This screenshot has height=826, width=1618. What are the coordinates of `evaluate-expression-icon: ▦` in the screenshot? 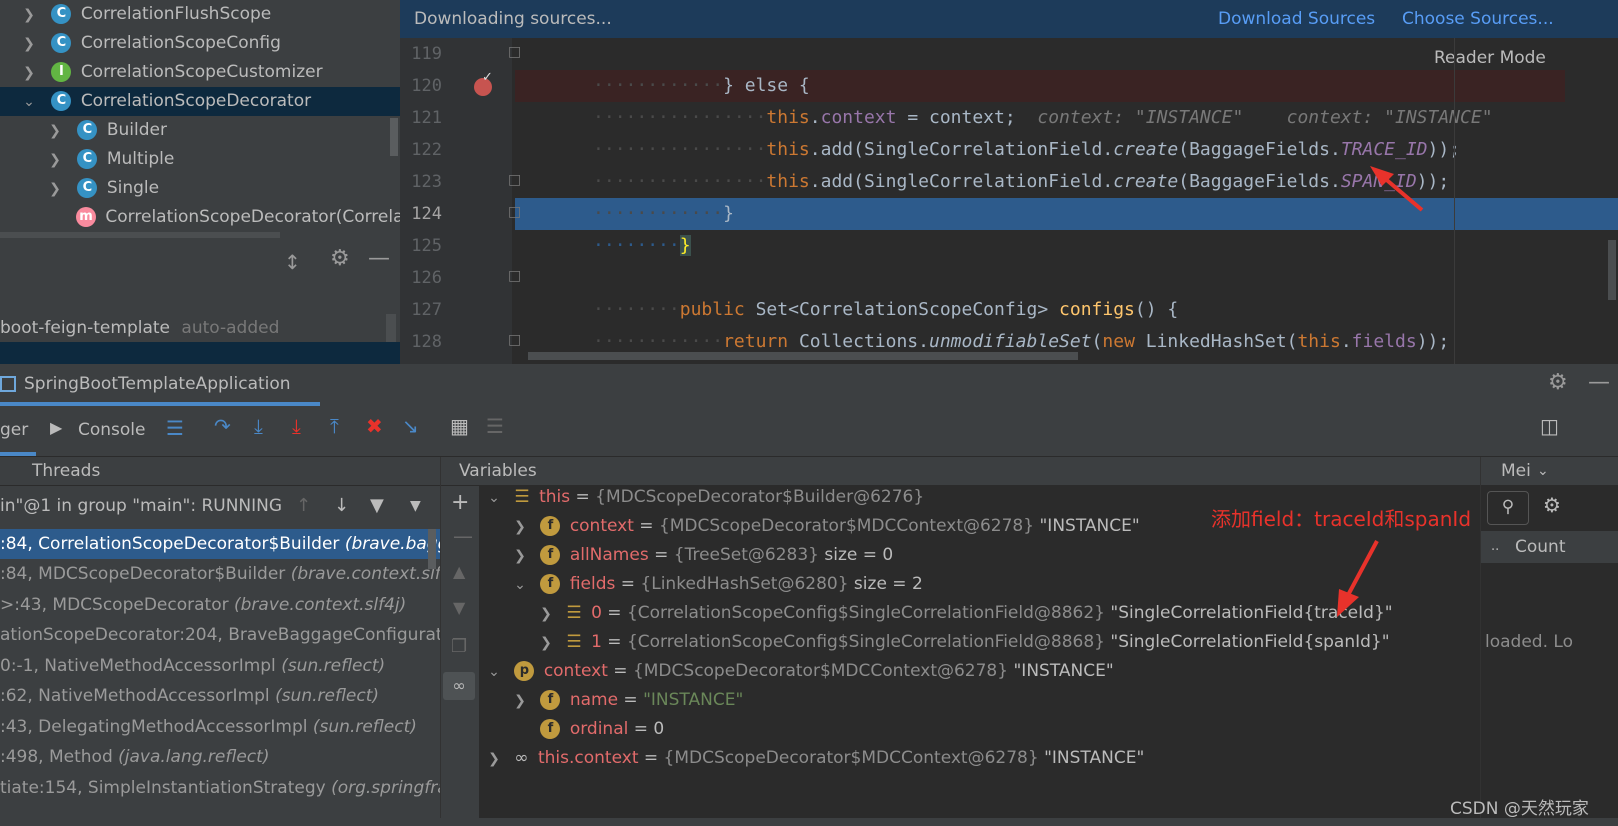 It's located at (459, 426).